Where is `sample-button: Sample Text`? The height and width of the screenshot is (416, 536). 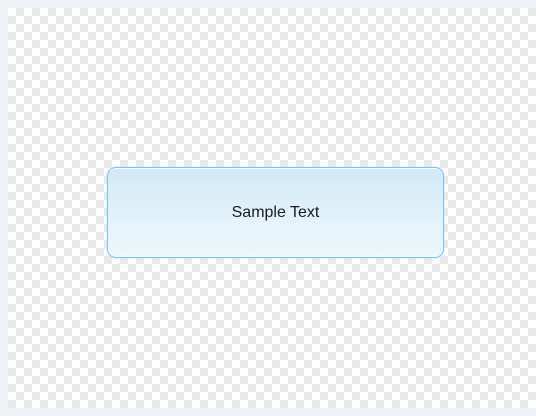
sample-button: Sample Text is located at coordinates (275, 212).